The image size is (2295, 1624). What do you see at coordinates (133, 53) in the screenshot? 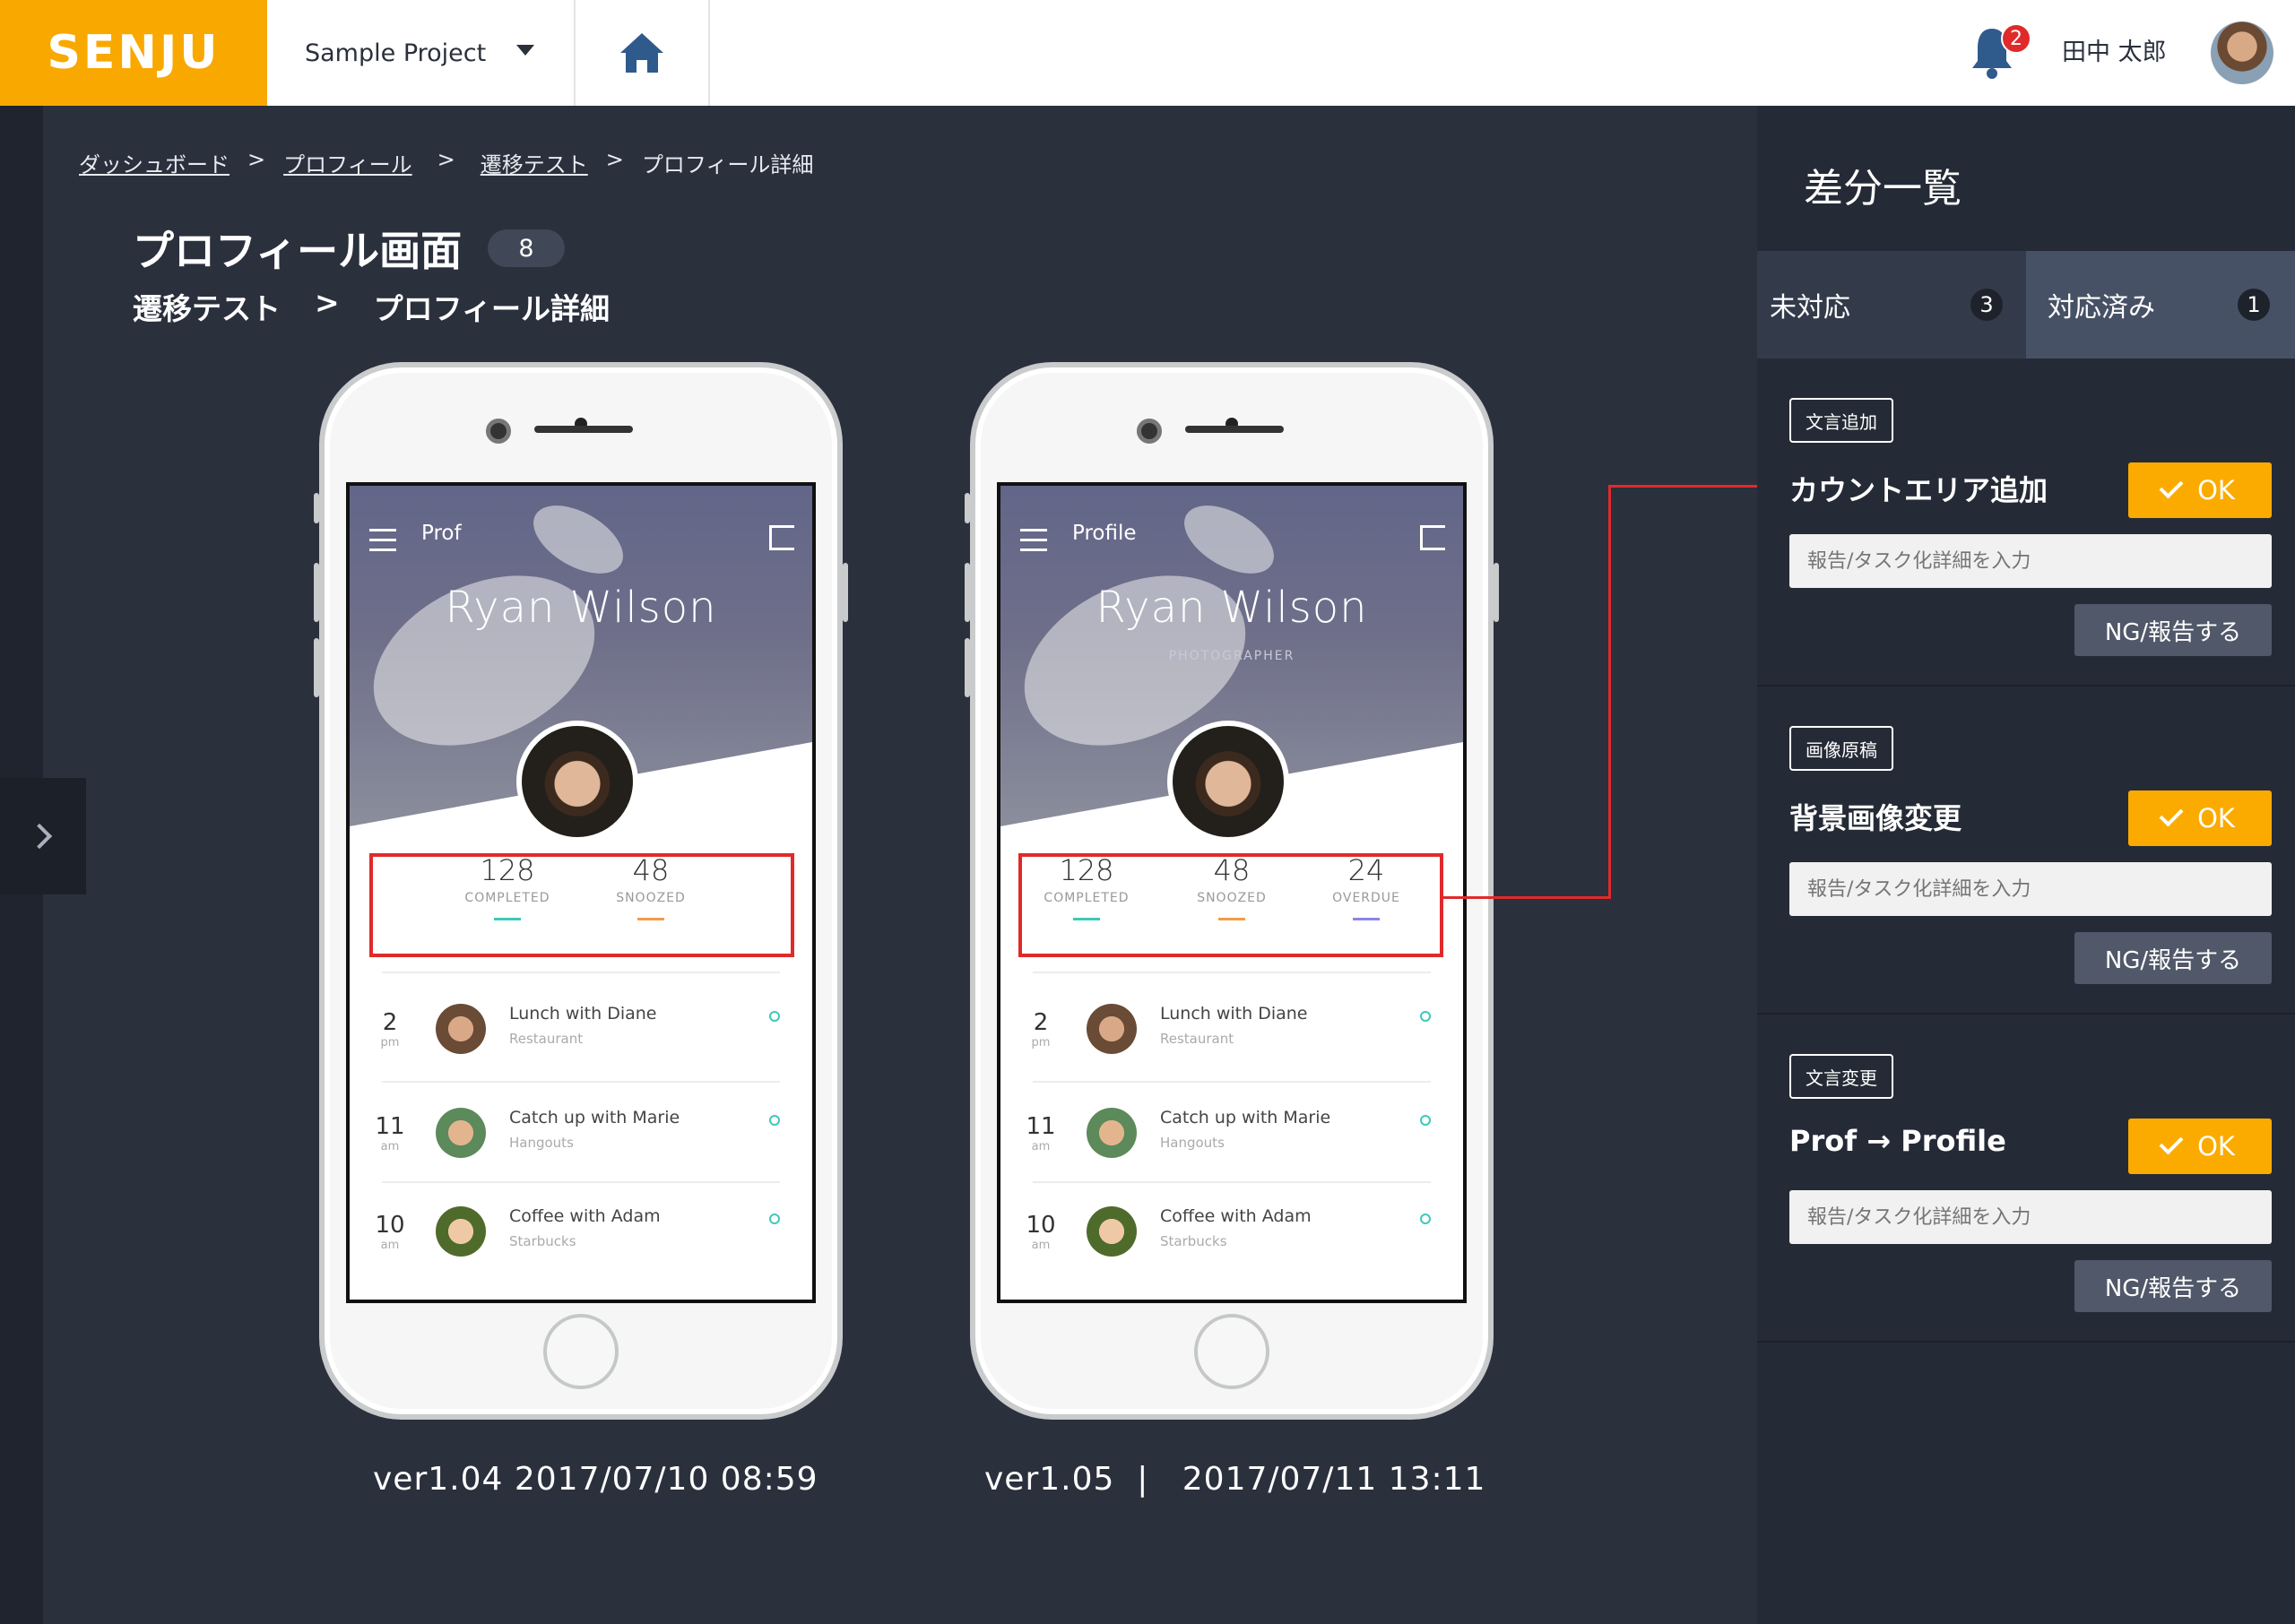
I see `senju-logo: SENJU` at bounding box center [133, 53].